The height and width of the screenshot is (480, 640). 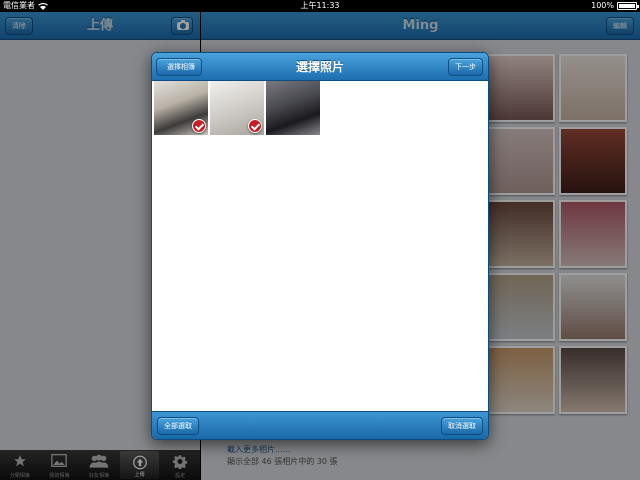 I want to click on select-all-button: 全部選取, so click(x=178, y=426).